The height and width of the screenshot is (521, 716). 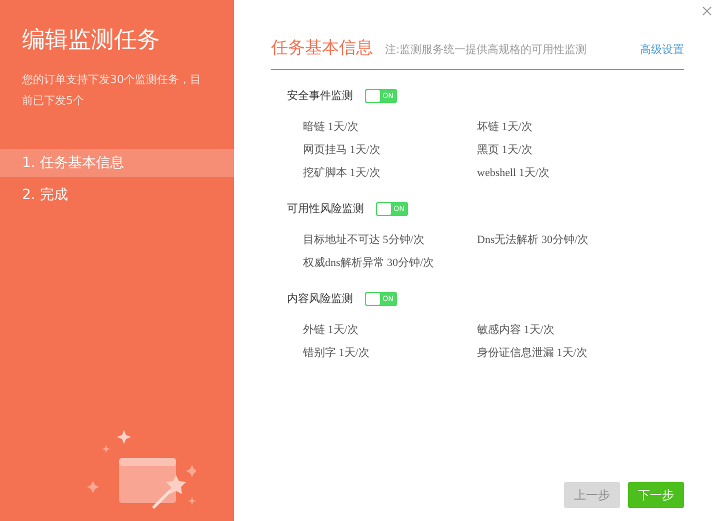 I want to click on monitor-item: 挖矿脚本 1天/次, so click(x=342, y=173).